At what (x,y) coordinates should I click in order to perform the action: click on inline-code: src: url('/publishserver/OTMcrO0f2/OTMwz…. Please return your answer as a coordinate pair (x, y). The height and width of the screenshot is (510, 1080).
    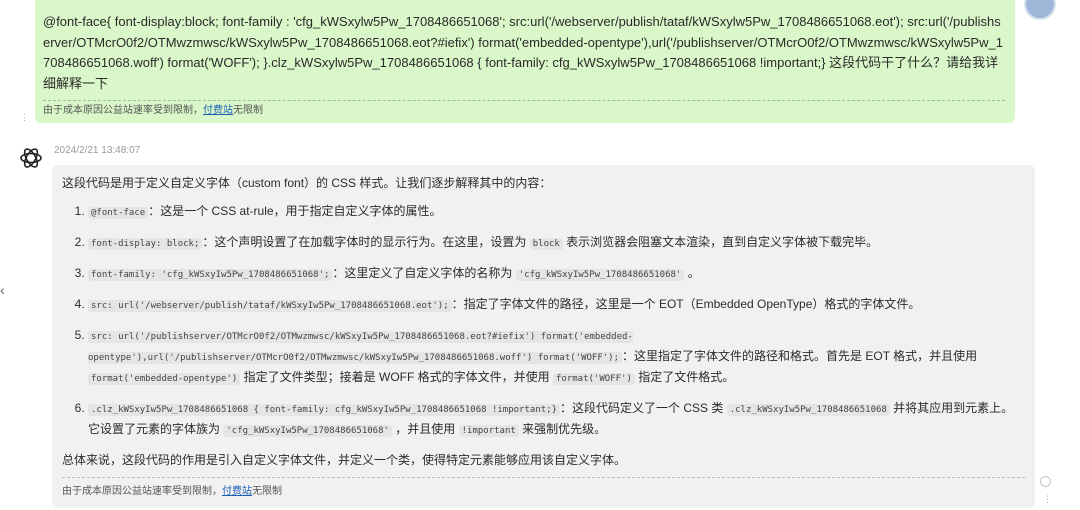
    Looking at the image, I should click on (360, 347).